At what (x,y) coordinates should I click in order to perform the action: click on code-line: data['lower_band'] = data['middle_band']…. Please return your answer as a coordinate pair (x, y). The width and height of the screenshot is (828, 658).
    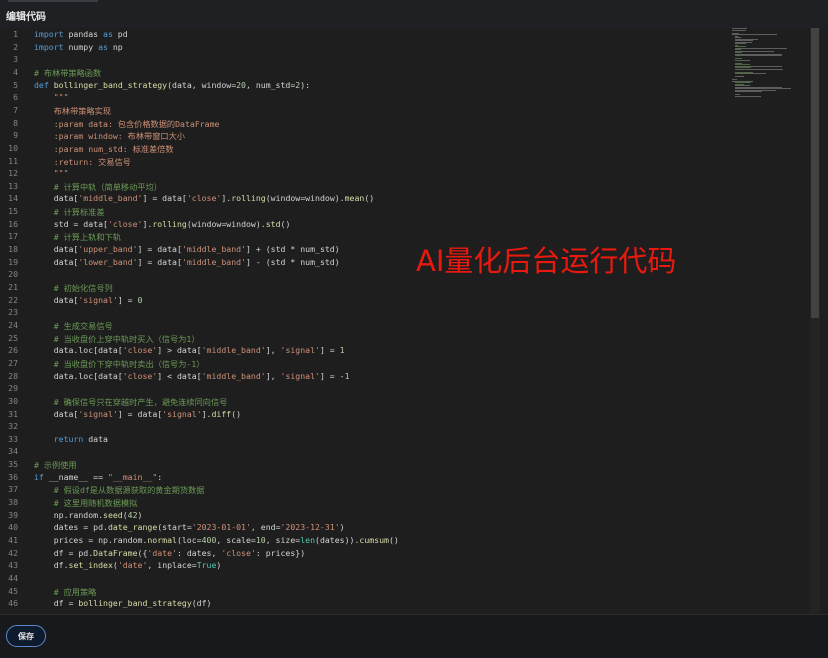
    Looking at the image, I should click on (187, 262).